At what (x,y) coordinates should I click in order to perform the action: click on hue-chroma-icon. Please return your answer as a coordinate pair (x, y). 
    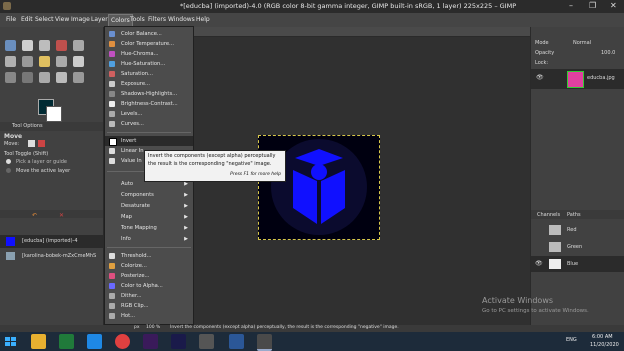
    Looking at the image, I should click on (112, 54).